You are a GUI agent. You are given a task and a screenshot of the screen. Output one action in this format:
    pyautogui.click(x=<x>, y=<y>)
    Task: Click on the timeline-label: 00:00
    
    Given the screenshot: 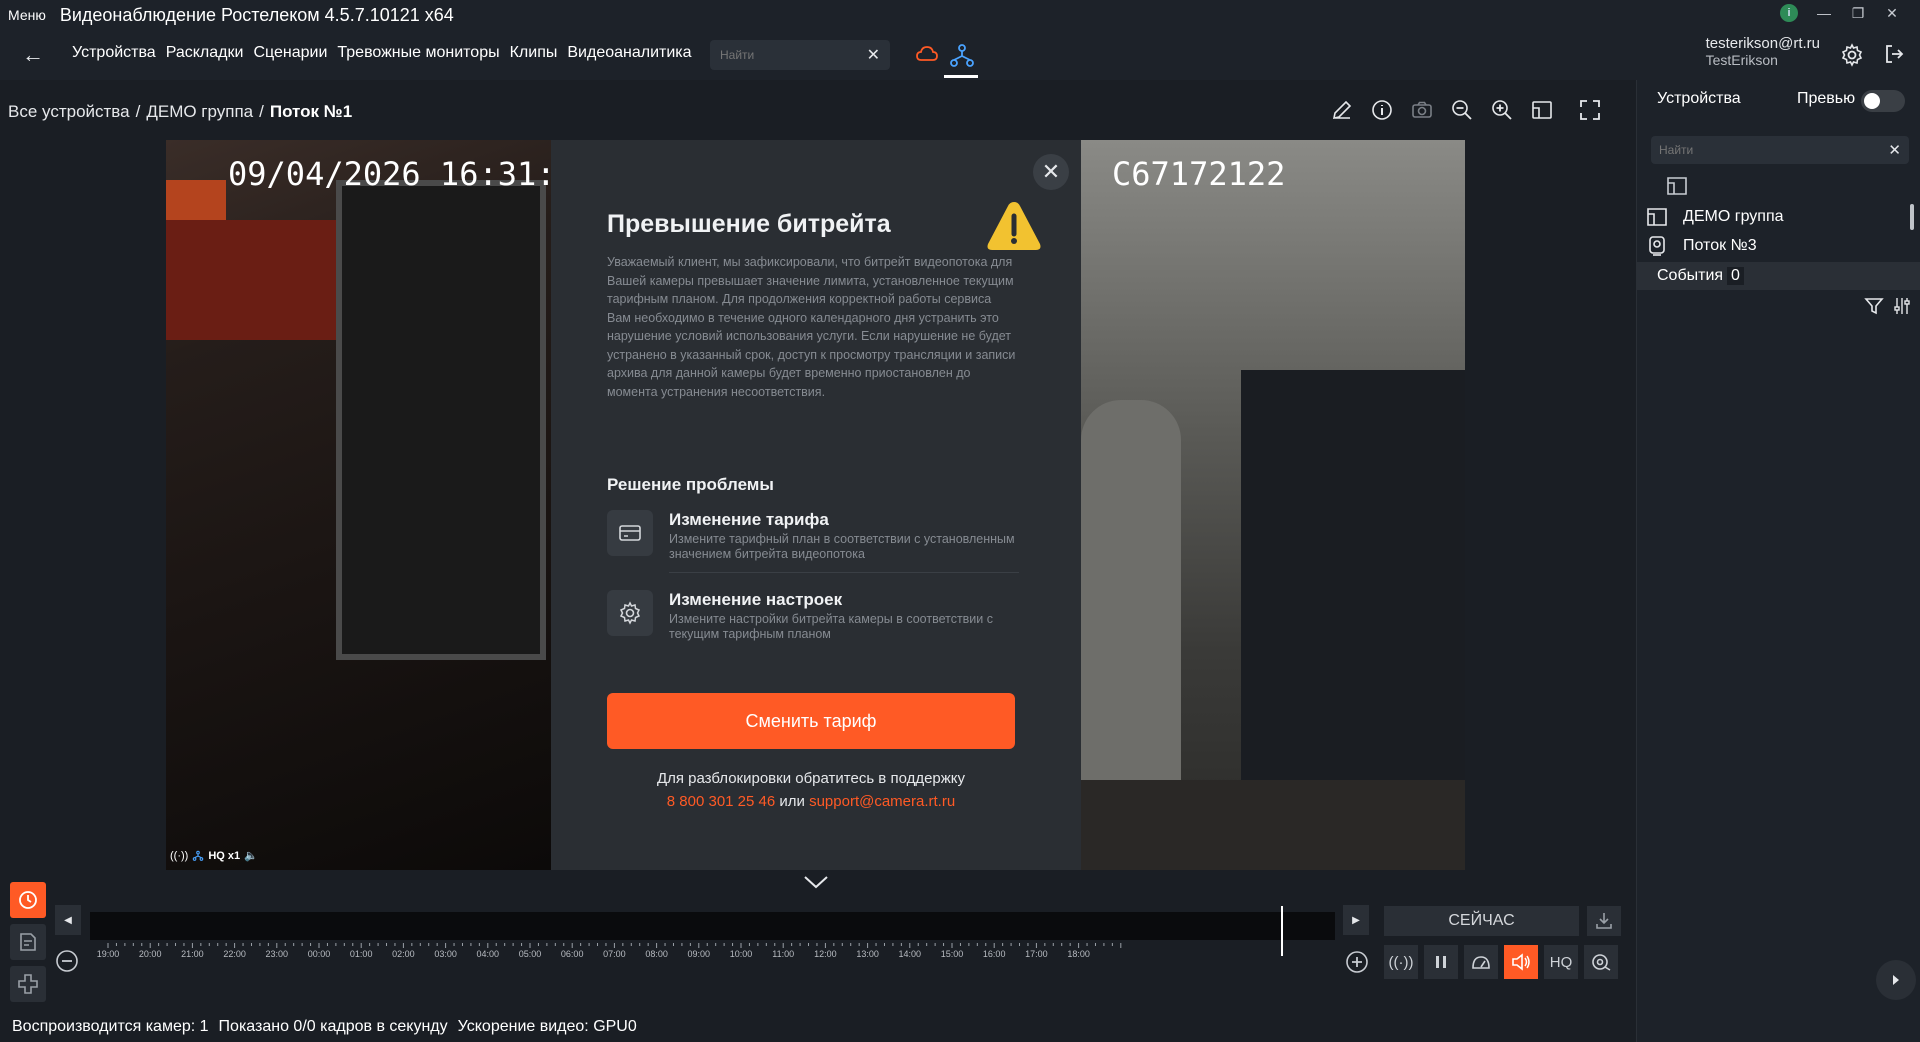 What is the action you would take?
    pyautogui.click(x=319, y=954)
    